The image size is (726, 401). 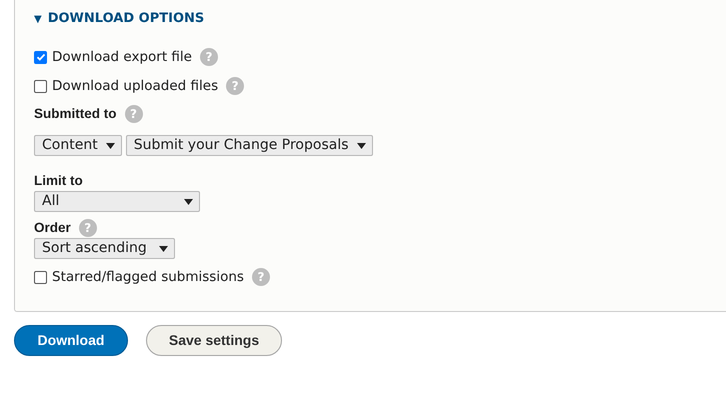 What do you see at coordinates (380, 19) in the screenshot?
I see `section-header: ▼ DOWNLOAD OPTIONS` at bounding box center [380, 19].